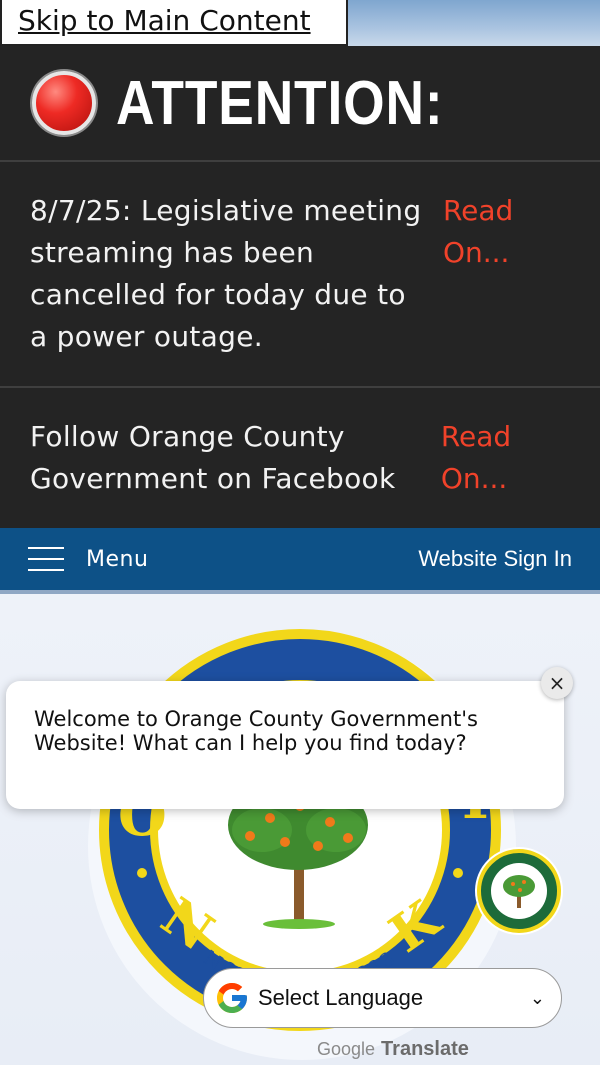  Describe the element at coordinates (537, 998) in the screenshot. I see `chevron-down-icon: ⌄` at that location.